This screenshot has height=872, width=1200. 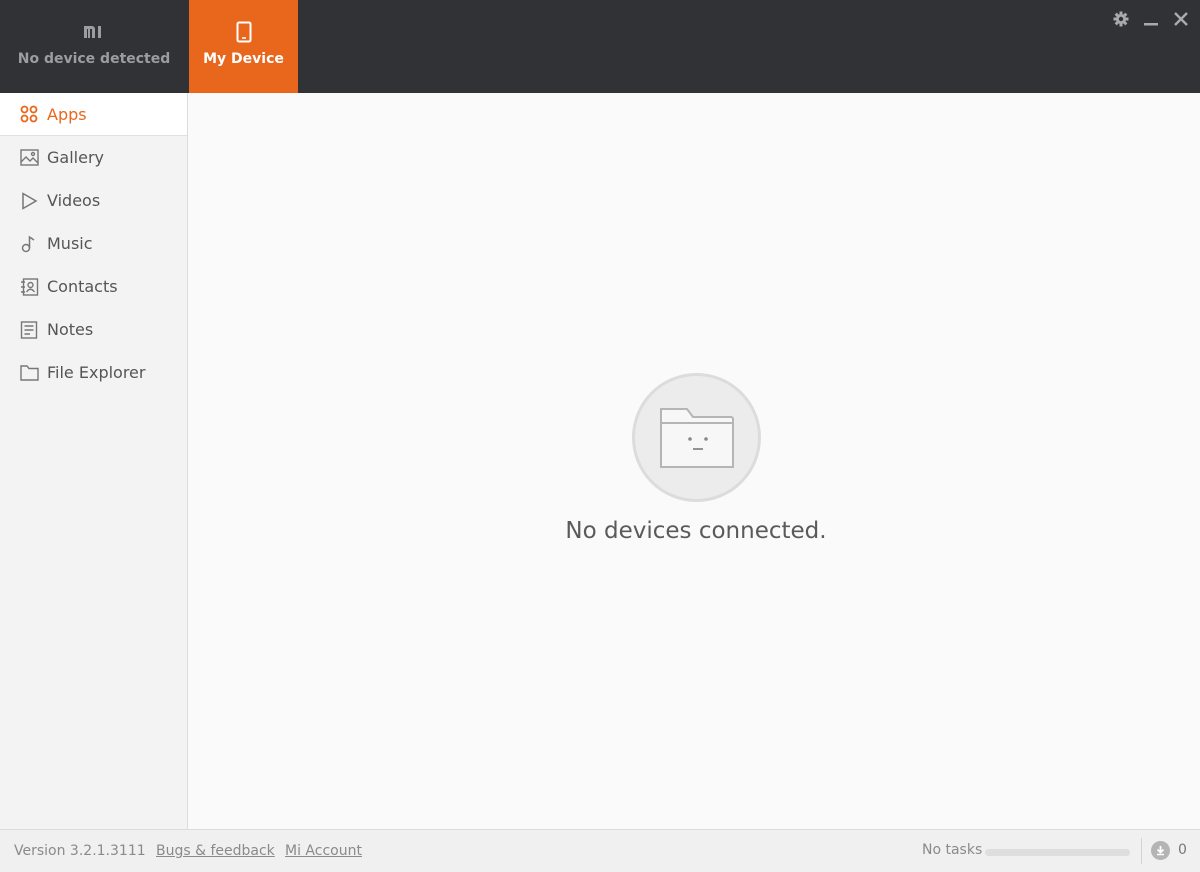 I want to click on sidebar-item-label: Gallery, so click(x=75, y=157).